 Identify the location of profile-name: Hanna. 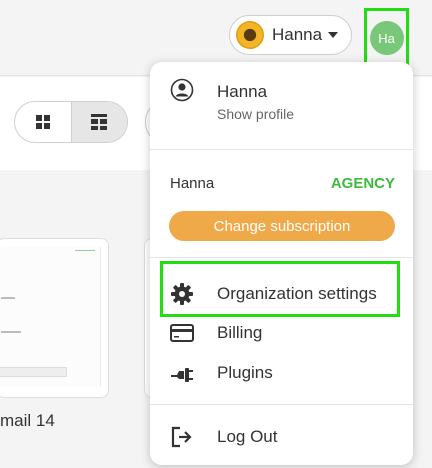
(242, 91).